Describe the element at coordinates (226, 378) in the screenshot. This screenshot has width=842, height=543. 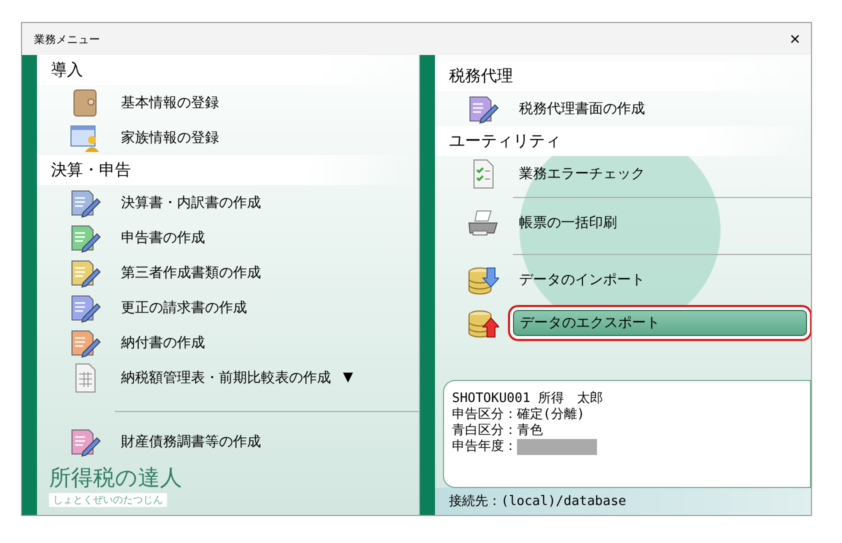
I see `menu-item: 納税額管理表・前期比較表の作成` at that location.